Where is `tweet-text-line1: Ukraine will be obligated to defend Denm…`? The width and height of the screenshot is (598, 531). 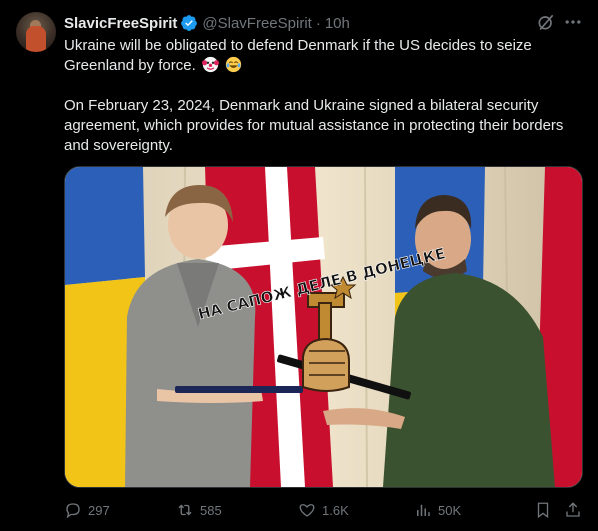 tweet-text-line1: Ukraine will be obligated to defend Denm… is located at coordinates (298, 55).